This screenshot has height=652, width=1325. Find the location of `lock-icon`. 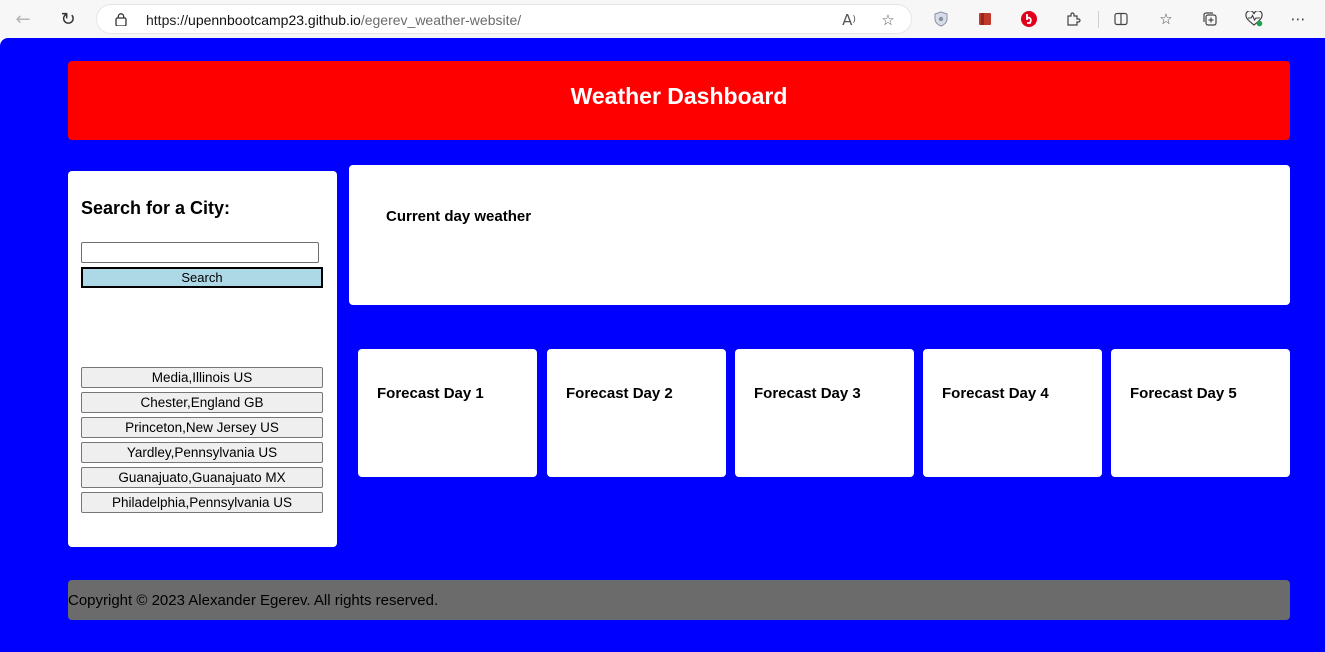

lock-icon is located at coordinates (121, 19).